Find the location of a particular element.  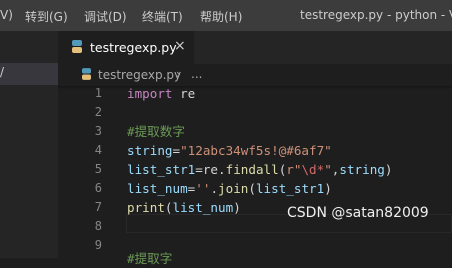

editor-tab-bar: testregexp.py × is located at coordinates (255, 47).